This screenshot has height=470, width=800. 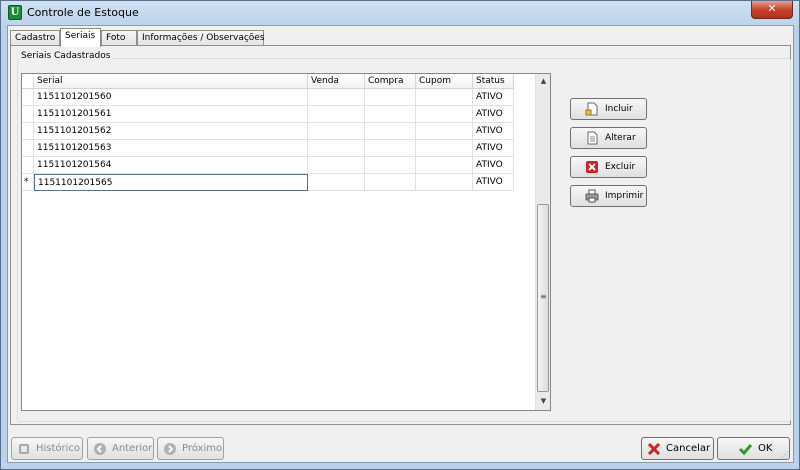 I want to click on new-row-indicator: *, so click(x=28, y=182).